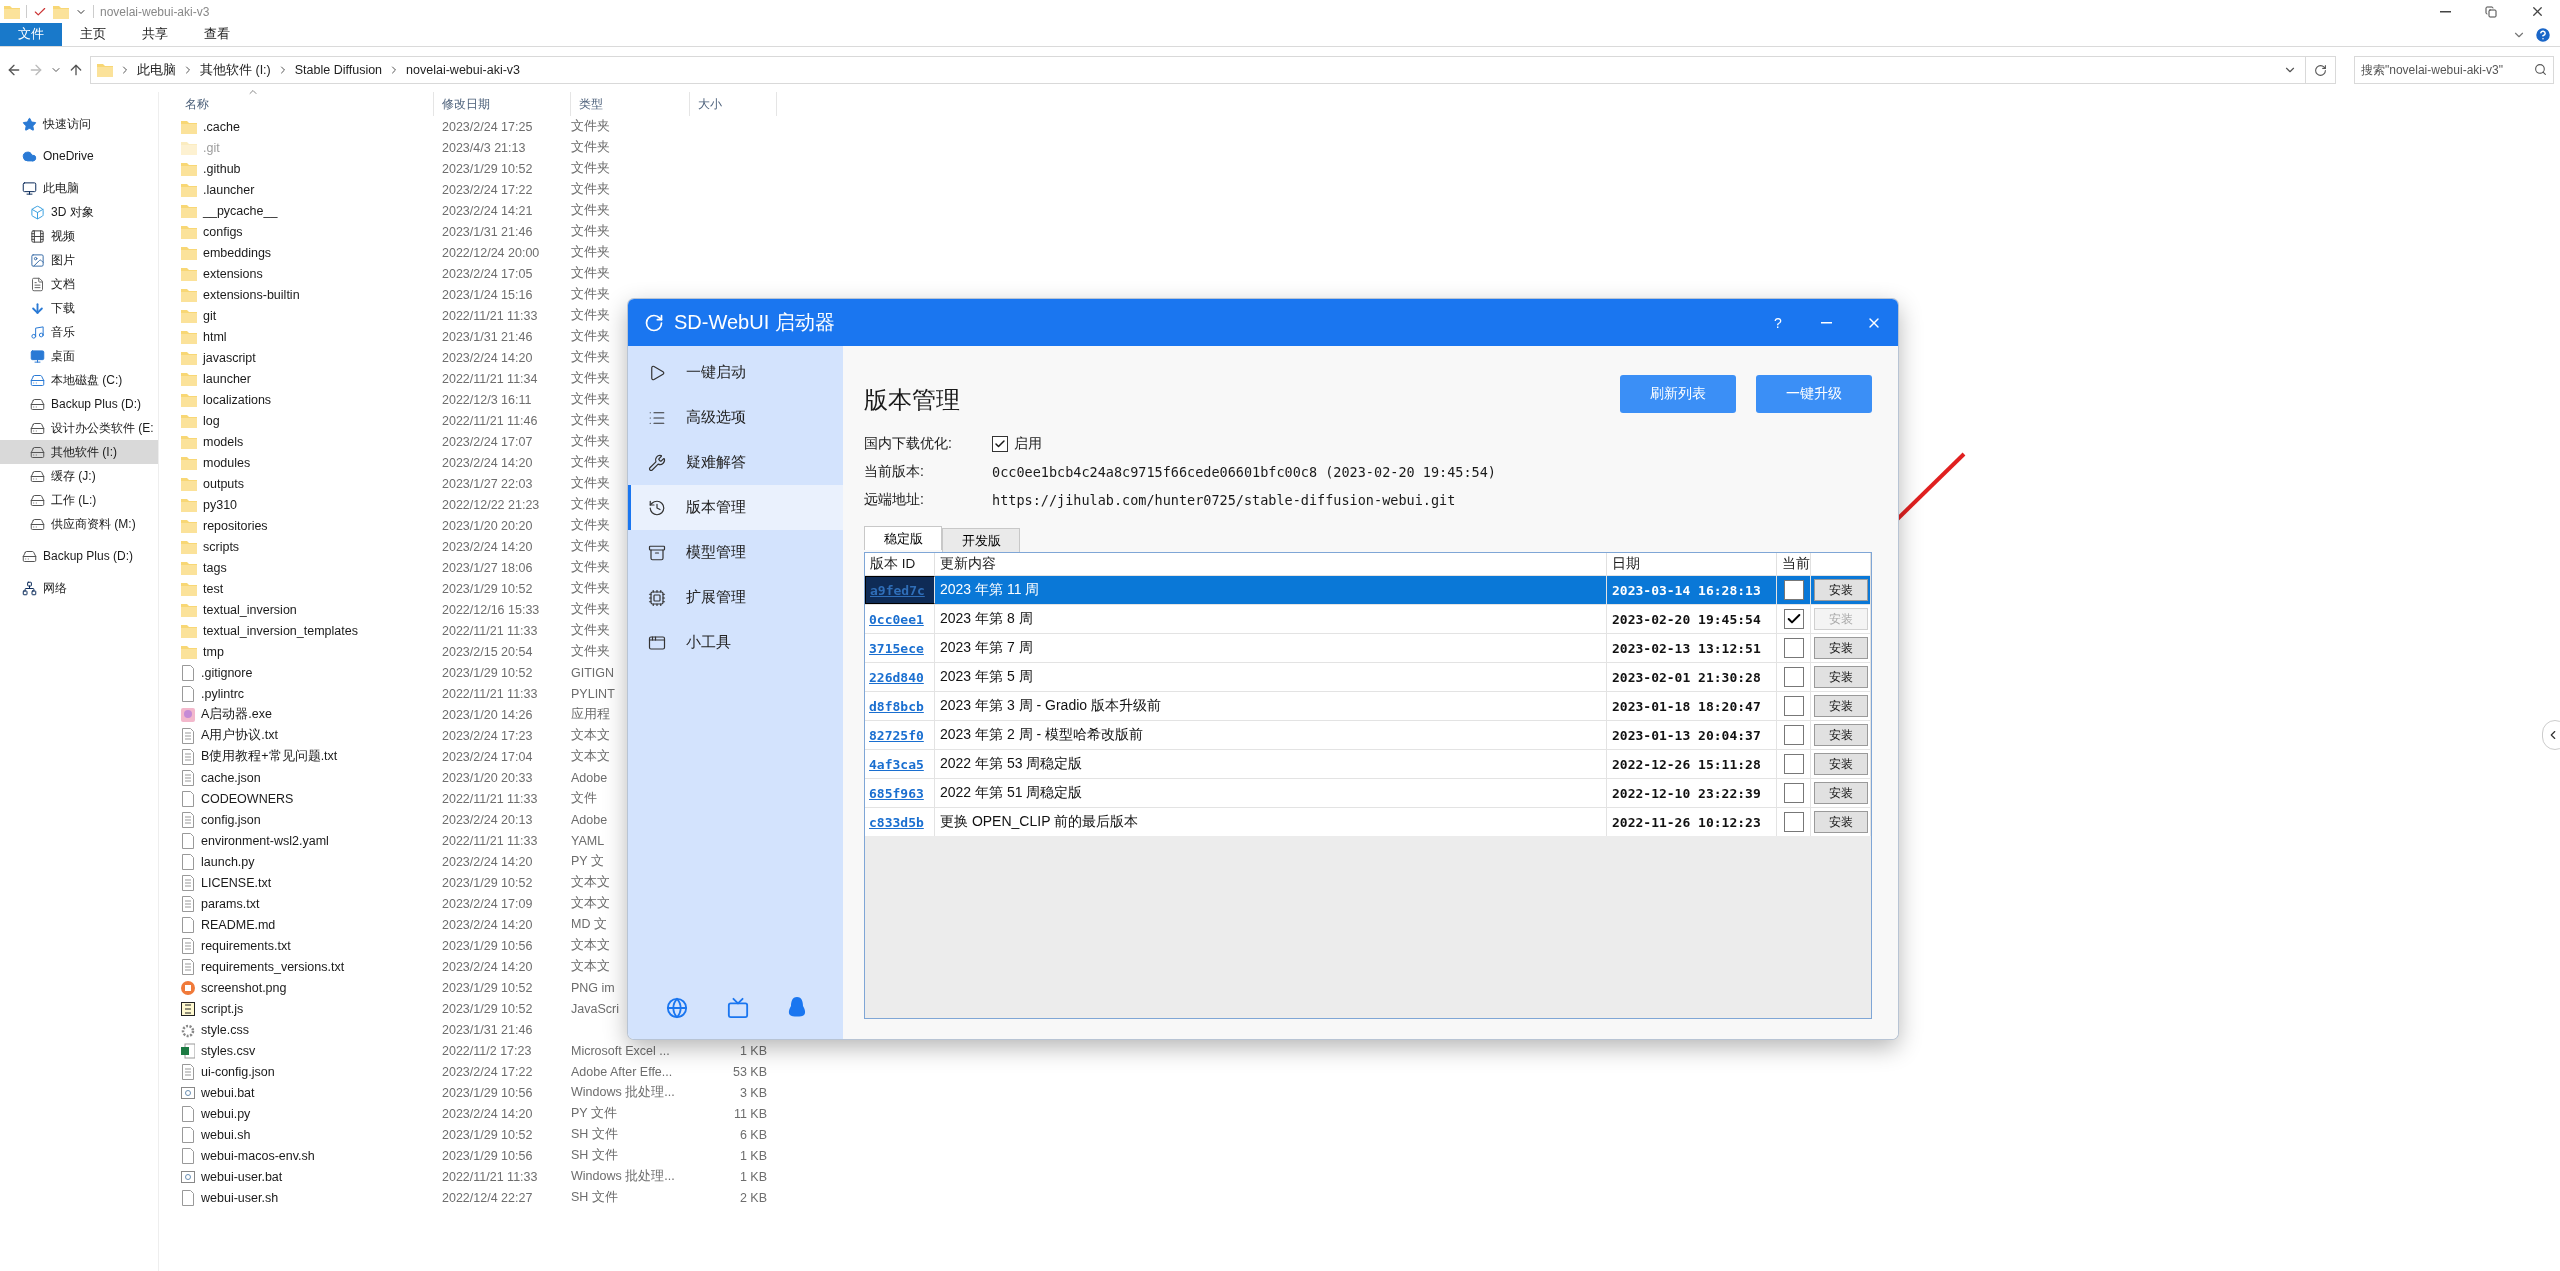  Describe the element at coordinates (79, 356) in the screenshot. I see `nav-item: 桌面` at that location.